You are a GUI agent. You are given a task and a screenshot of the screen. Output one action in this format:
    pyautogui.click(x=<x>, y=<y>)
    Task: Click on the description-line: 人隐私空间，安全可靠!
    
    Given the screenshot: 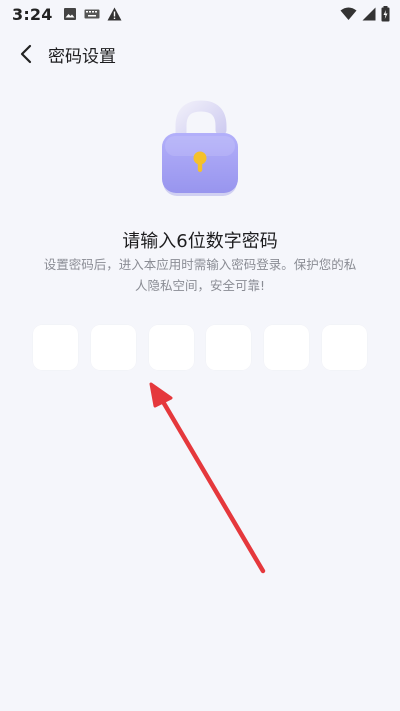 What is the action you would take?
    pyautogui.click(x=199, y=285)
    